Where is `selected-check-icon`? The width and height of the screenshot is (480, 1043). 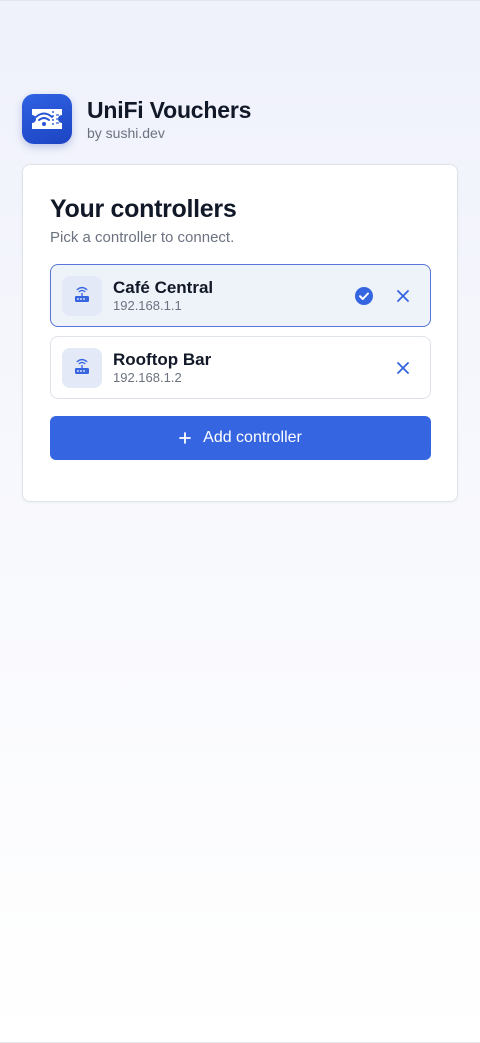
selected-check-icon is located at coordinates (364, 295).